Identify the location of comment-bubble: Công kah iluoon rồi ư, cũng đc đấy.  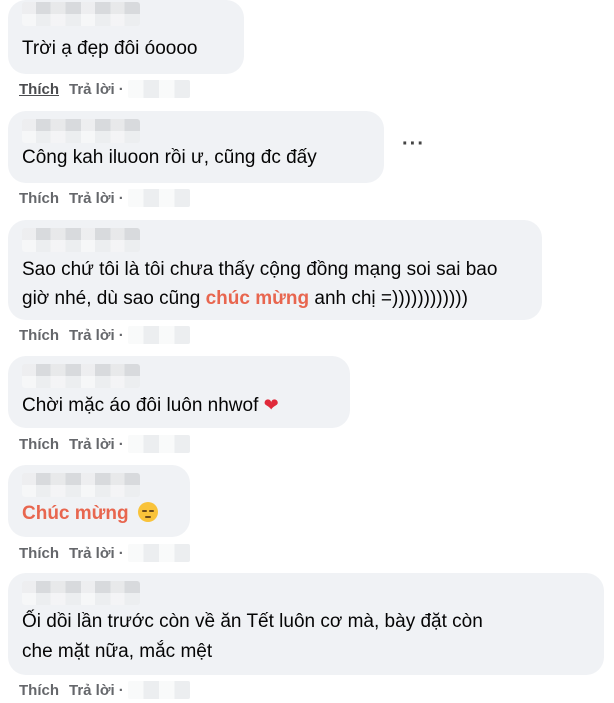
(196, 147).